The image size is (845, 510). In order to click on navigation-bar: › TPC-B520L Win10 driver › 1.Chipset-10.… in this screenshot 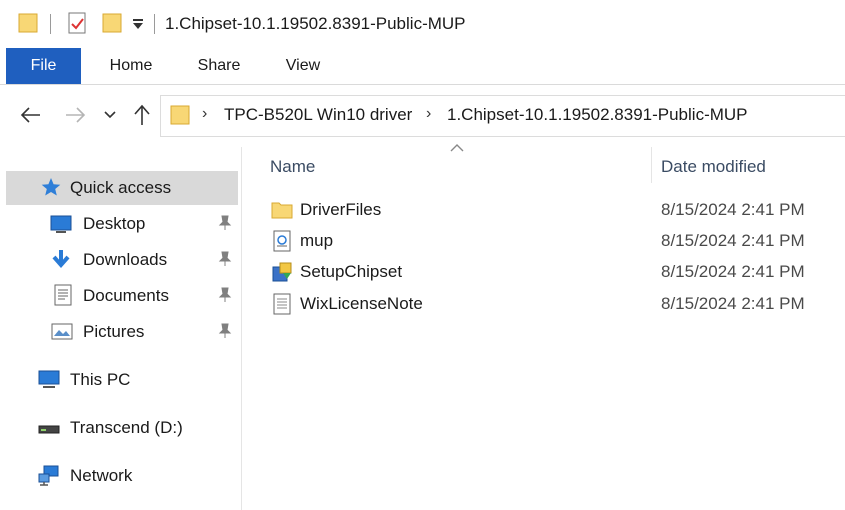, I will do `click(422, 116)`.